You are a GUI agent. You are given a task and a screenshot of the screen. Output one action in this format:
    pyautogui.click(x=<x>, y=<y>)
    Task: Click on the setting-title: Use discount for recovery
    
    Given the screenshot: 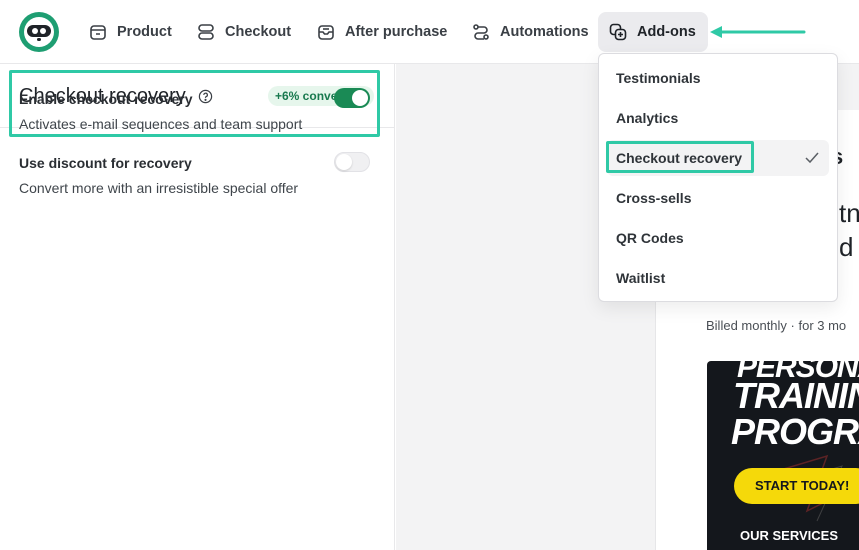 What is the action you would take?
    pyautogui.click(x=105, y=163)
    